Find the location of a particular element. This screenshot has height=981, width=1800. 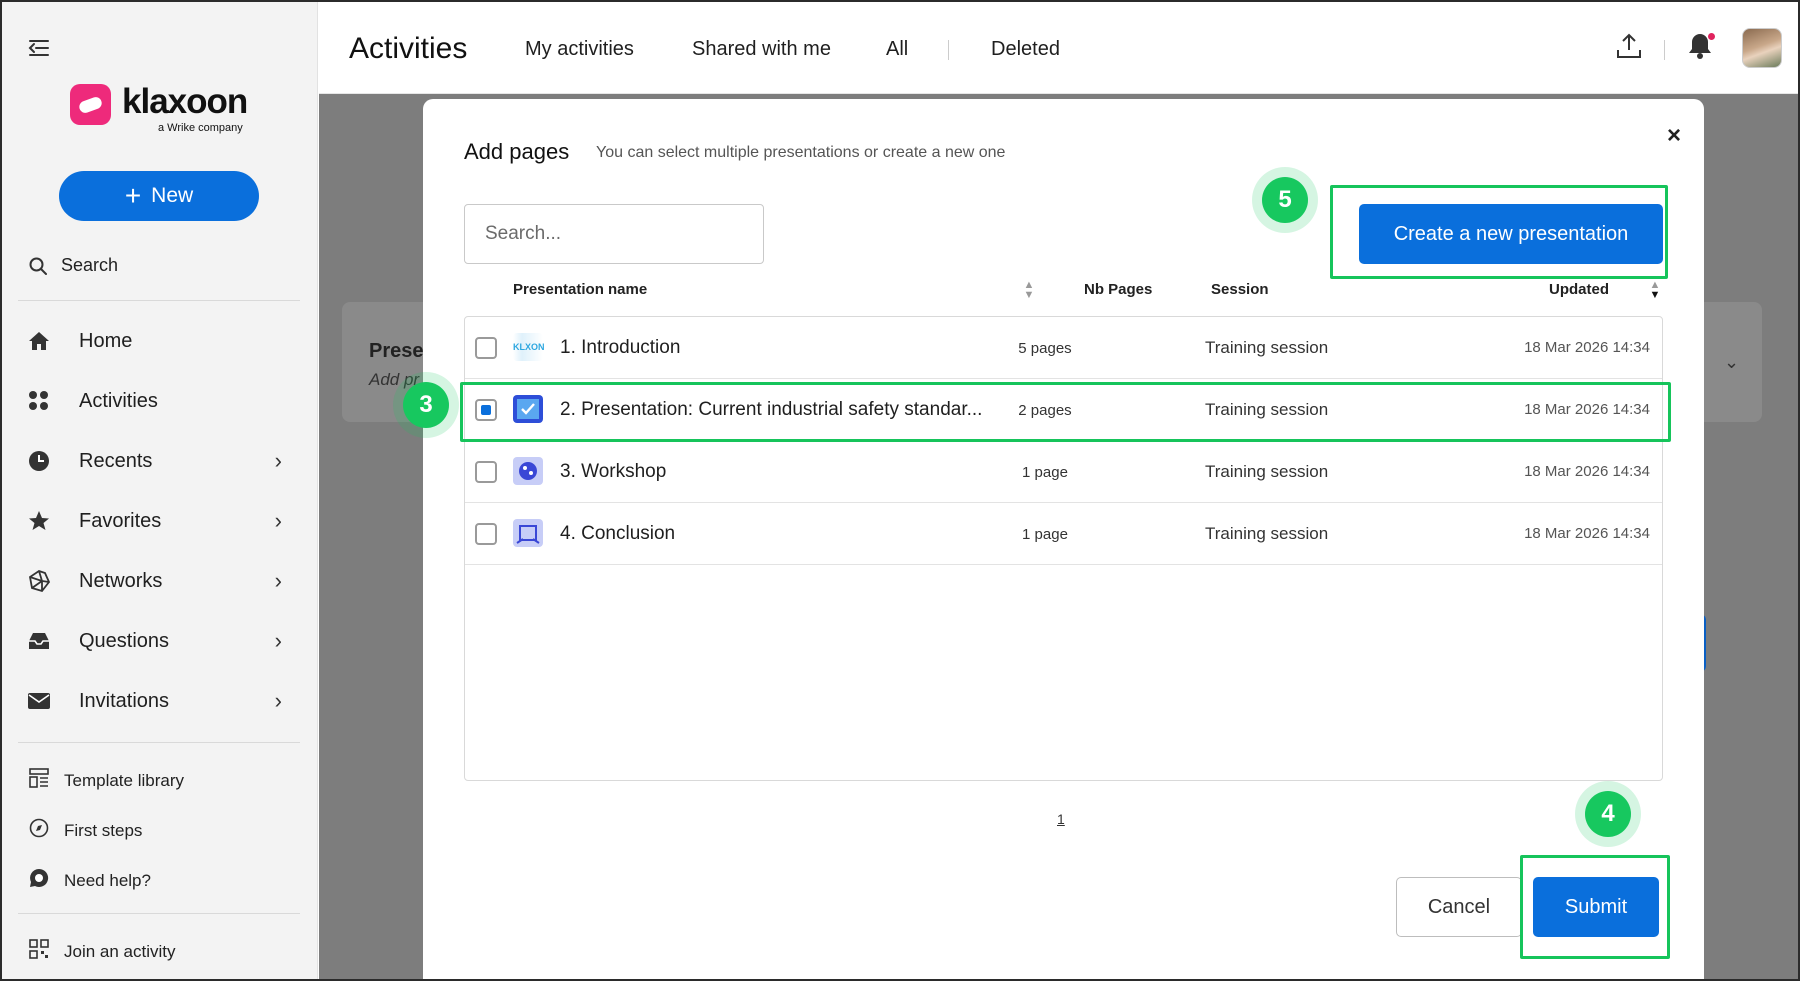

header-separator is located at coordinates (1664, 50).